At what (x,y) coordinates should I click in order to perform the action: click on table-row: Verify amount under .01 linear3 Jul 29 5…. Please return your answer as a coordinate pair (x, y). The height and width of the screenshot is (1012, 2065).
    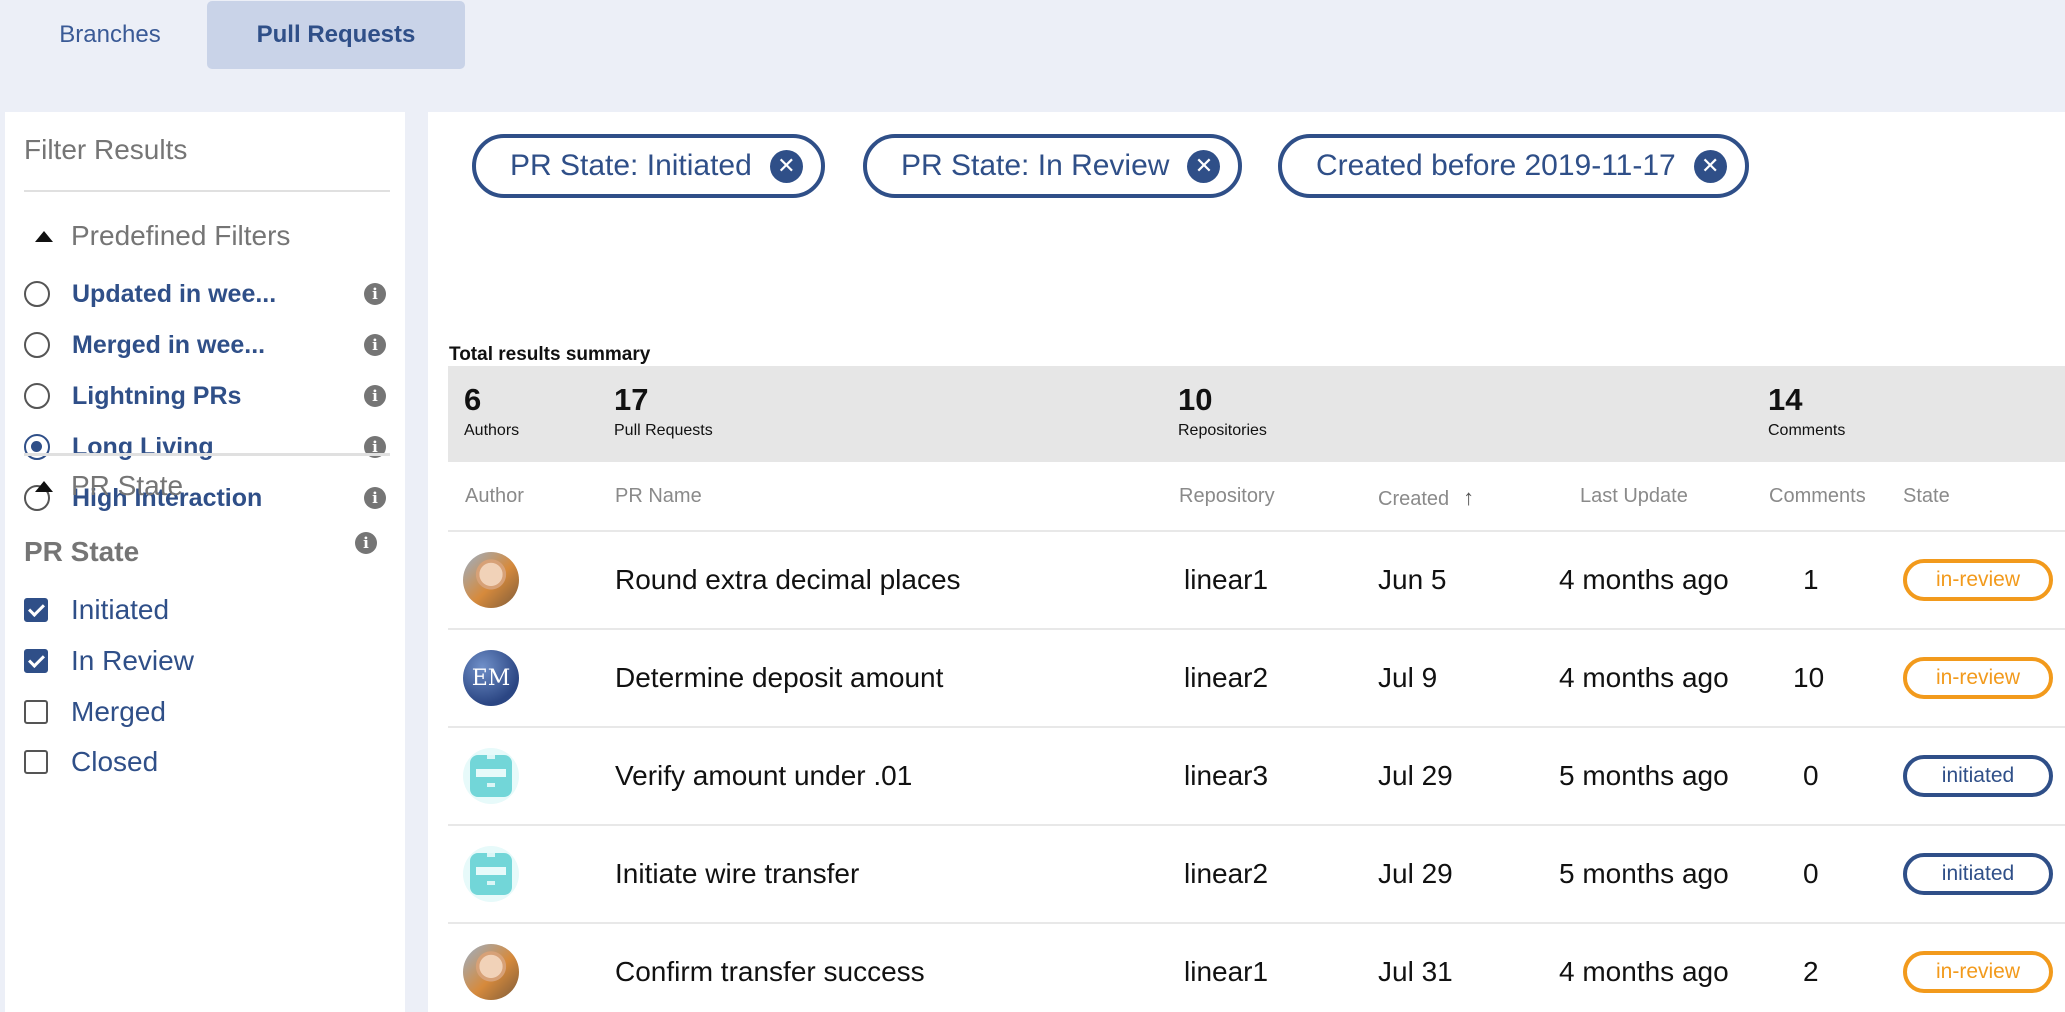
    Looking at the image, I should click on (1256, 776).